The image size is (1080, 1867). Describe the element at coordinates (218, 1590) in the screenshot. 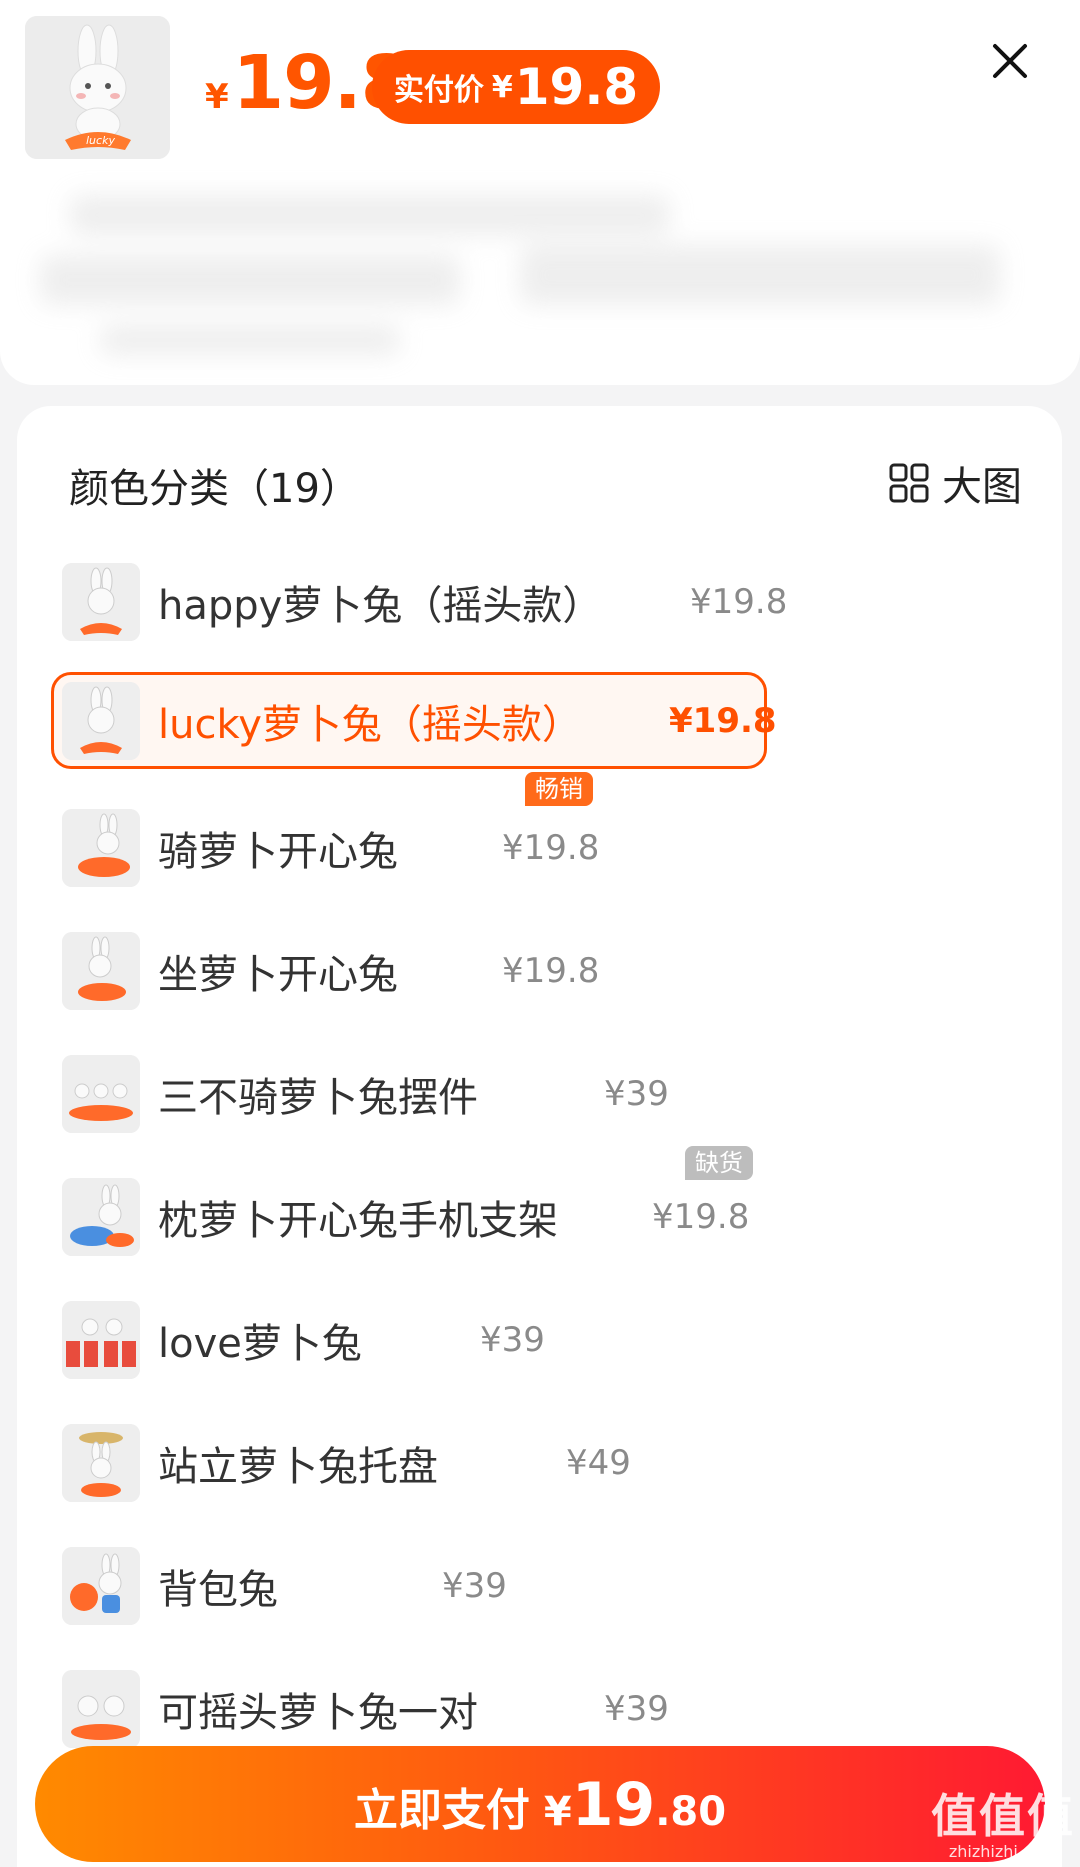

I see `option-name: 背包兔` at that location.